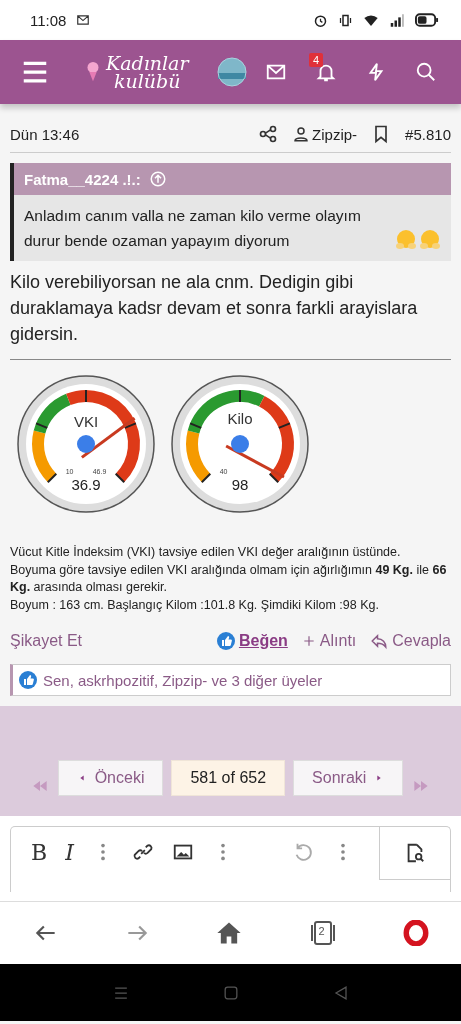 The width and height of the screenshot is (461, 1024). What do you see at coordinates (268, 134) in the screenshot?
I see `share-icon` at bounding box center [268, 134].